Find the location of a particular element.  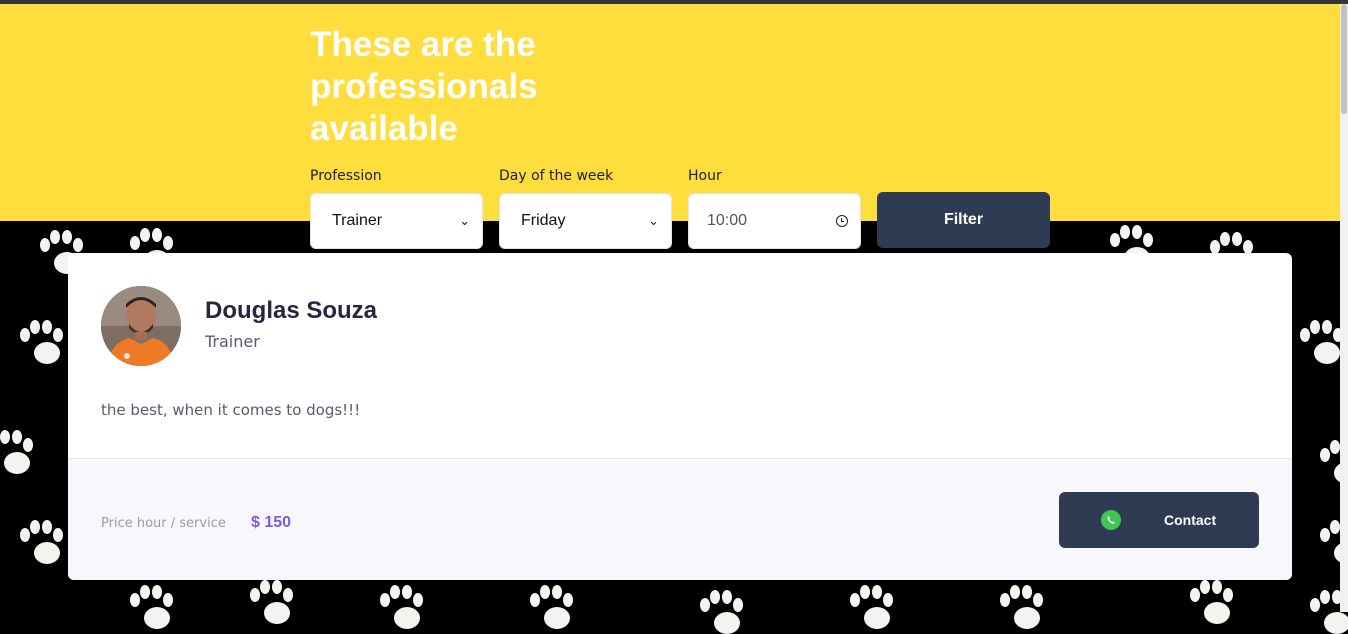

profession-select: Trainer ⌄ is located at coordinates (396, 221).